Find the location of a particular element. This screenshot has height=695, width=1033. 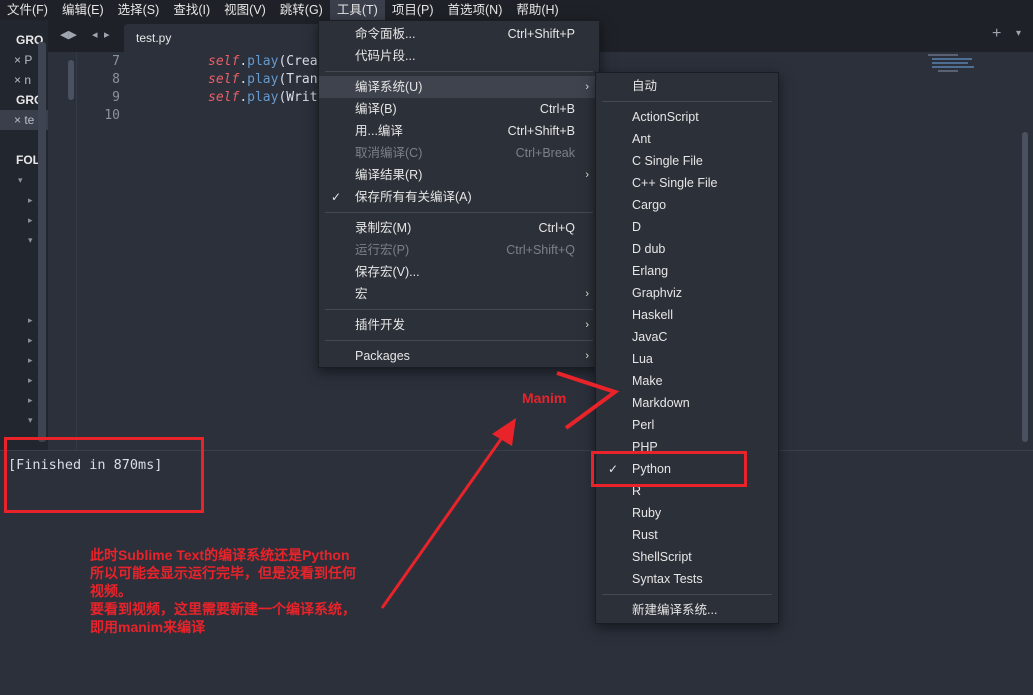

menu-7: 项目(P) is located at coordinates (413, 10).